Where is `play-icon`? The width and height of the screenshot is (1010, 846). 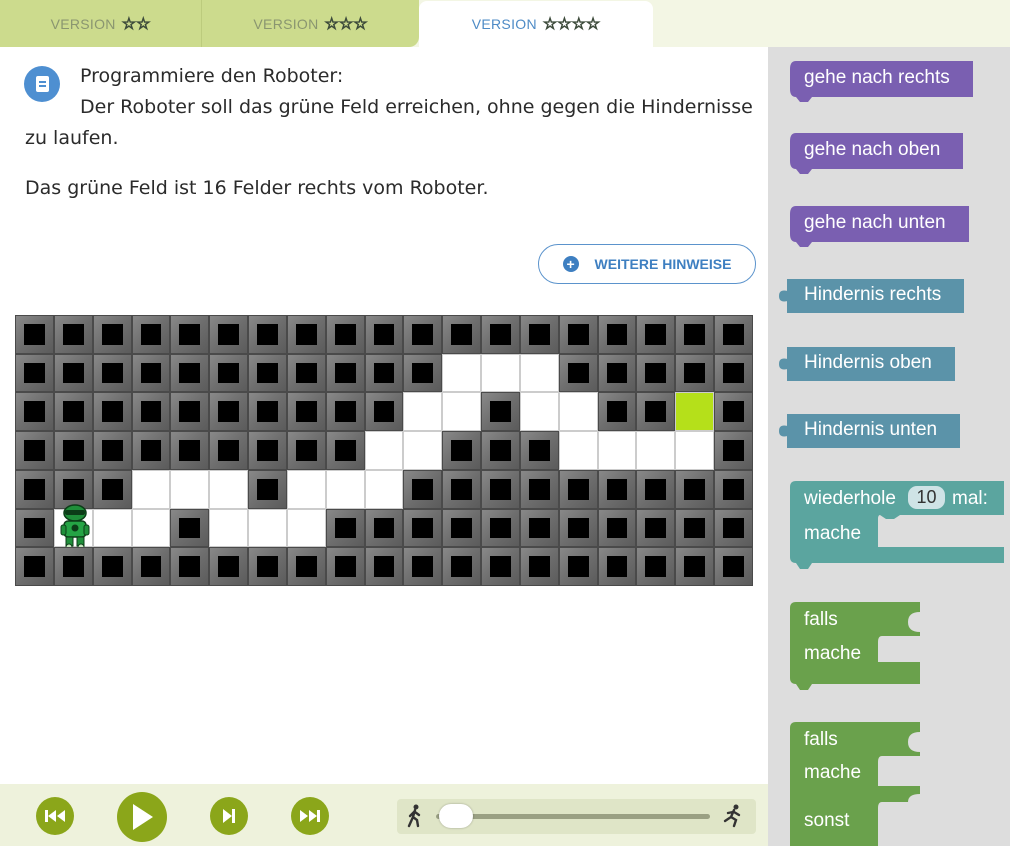
play-icon is located at coordinates (143, 817).